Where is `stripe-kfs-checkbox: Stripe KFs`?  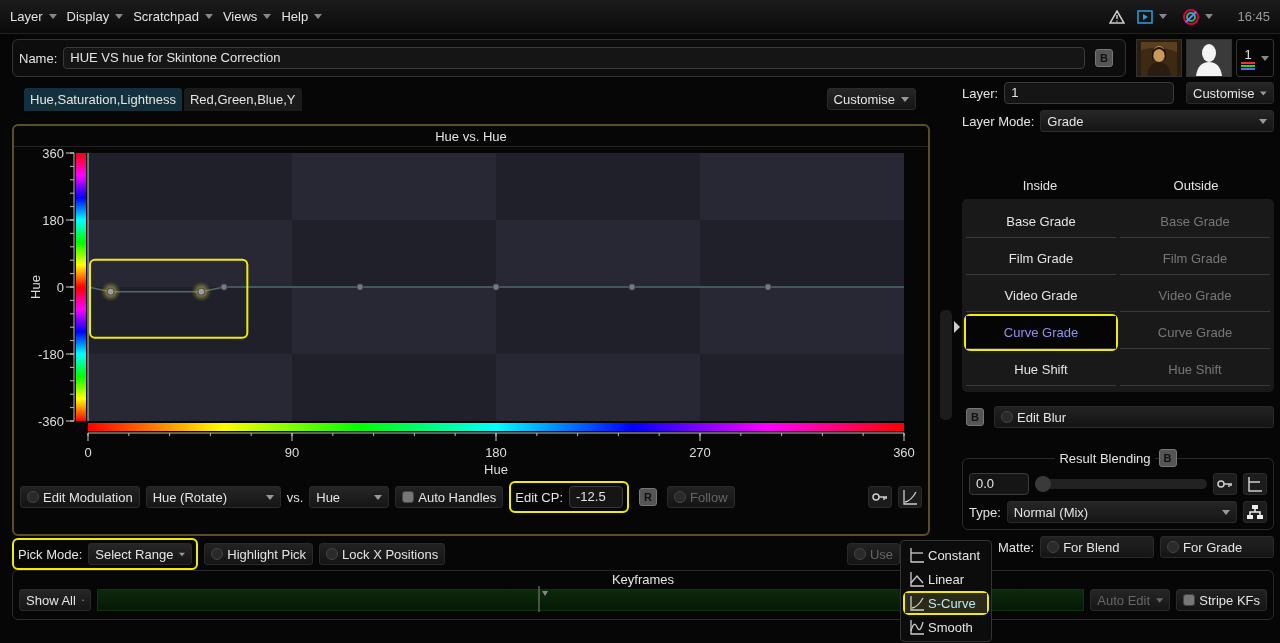 stripe-kfs-checkbox: Stripe KFs is located at coordinates (1221, 600).